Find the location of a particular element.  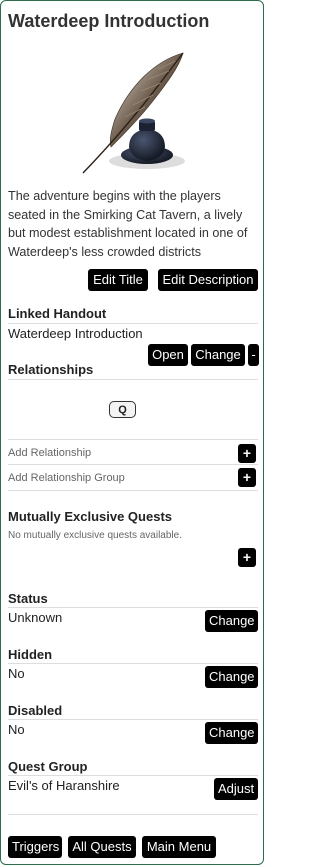

triggers-button: Triggers is located at coordinates (35, 847).